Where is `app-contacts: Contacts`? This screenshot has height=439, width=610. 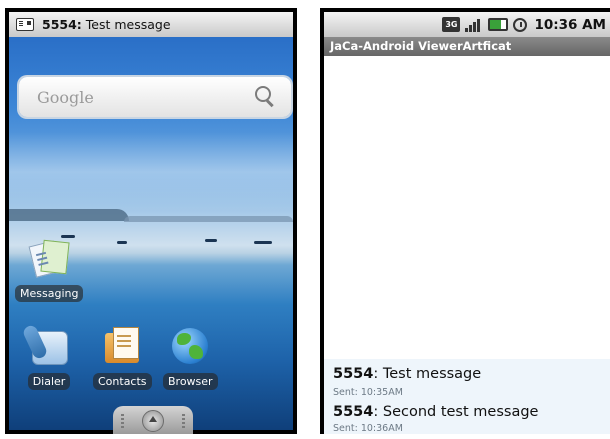 app-contacts: Contacts is located at coordinates (122, 356).